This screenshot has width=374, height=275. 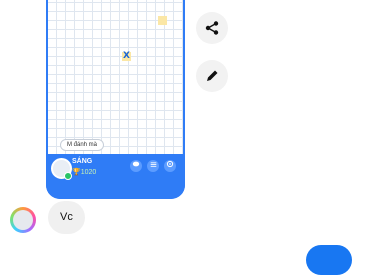 I want to click on chat-bubble: M đánh mà, so click(x=82, y=145).